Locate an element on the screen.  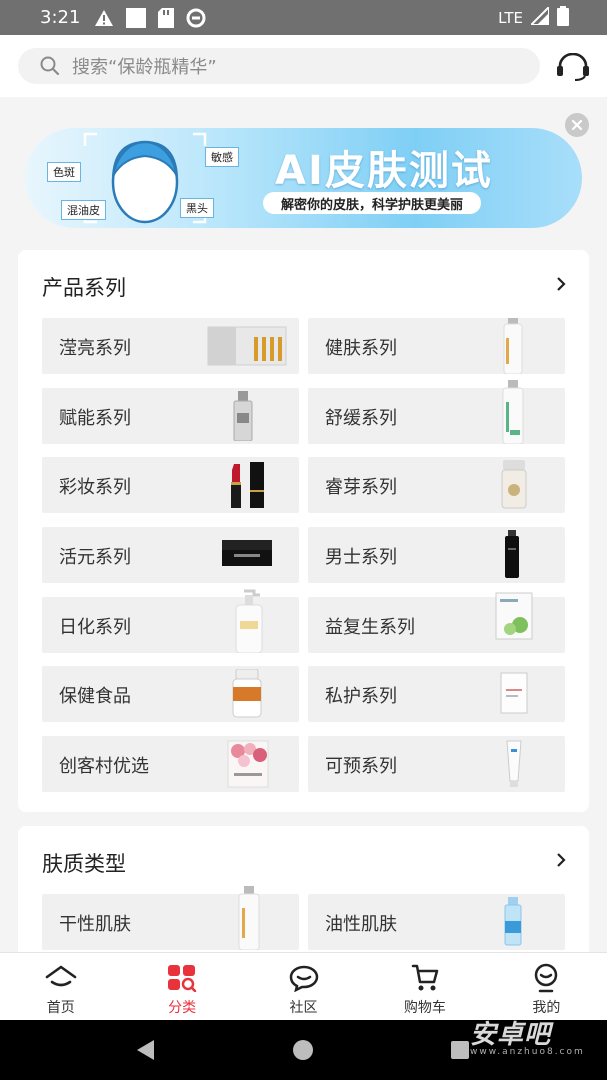
nav-cart: 购物车 is located at coordinates (424, 986).